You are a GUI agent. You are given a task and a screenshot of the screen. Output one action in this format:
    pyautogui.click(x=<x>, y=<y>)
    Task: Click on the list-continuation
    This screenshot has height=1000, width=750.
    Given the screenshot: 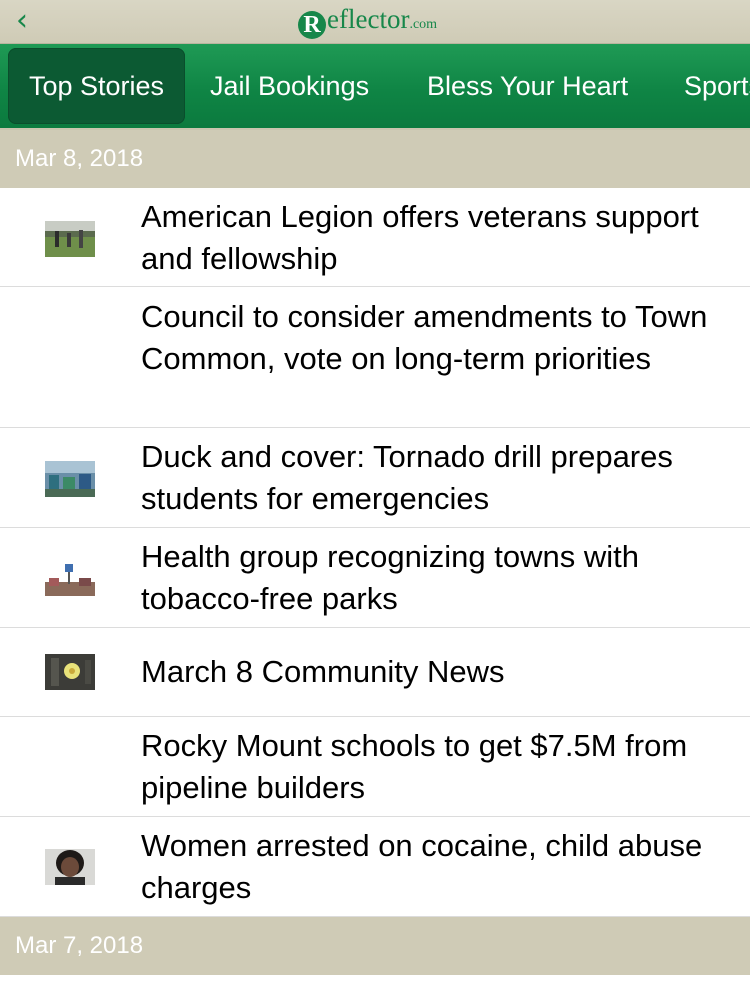 What is the action you would take?
    pyautogui.click(x=375, y=987)
    